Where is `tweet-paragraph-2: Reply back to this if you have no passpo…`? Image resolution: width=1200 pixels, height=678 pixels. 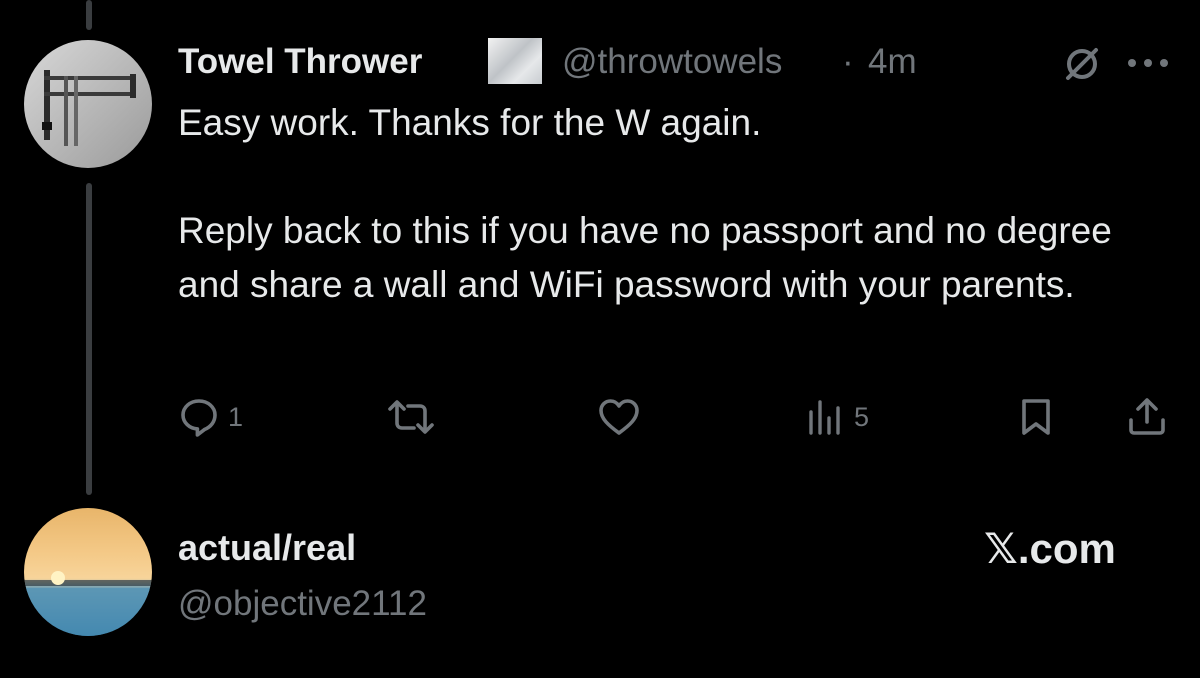 tweet-paragraph-2: Reply back to this if you have no passpo… is located at coordinates (645, 257).